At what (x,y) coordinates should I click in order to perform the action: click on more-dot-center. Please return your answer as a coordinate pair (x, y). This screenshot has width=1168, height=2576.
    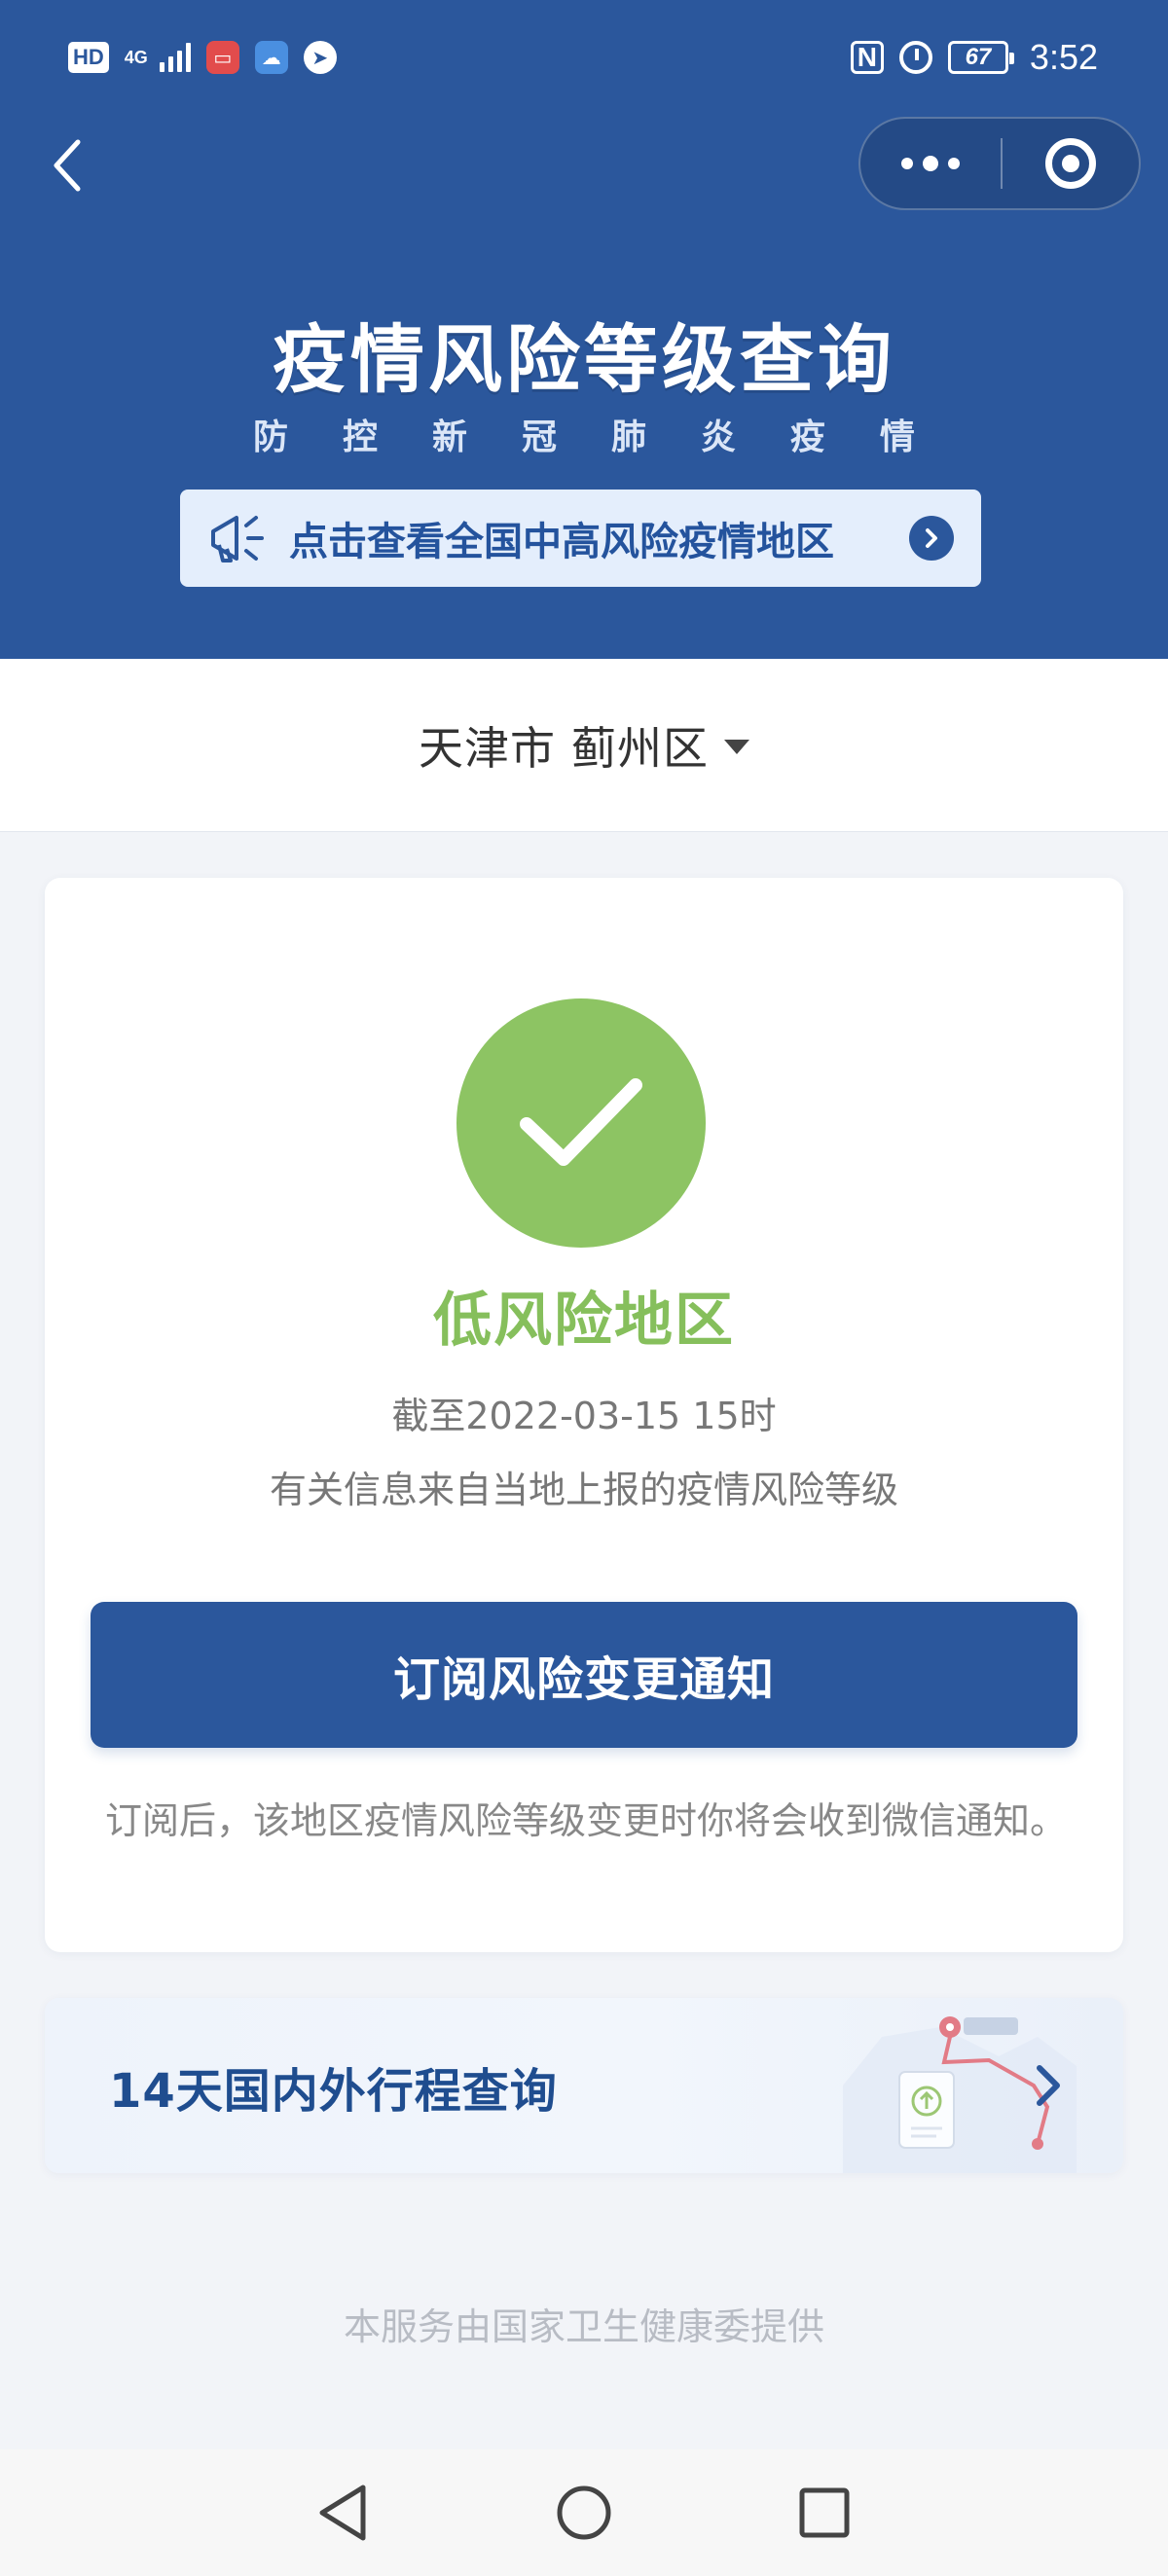
    Looking at the image, I should click on (931, 163).